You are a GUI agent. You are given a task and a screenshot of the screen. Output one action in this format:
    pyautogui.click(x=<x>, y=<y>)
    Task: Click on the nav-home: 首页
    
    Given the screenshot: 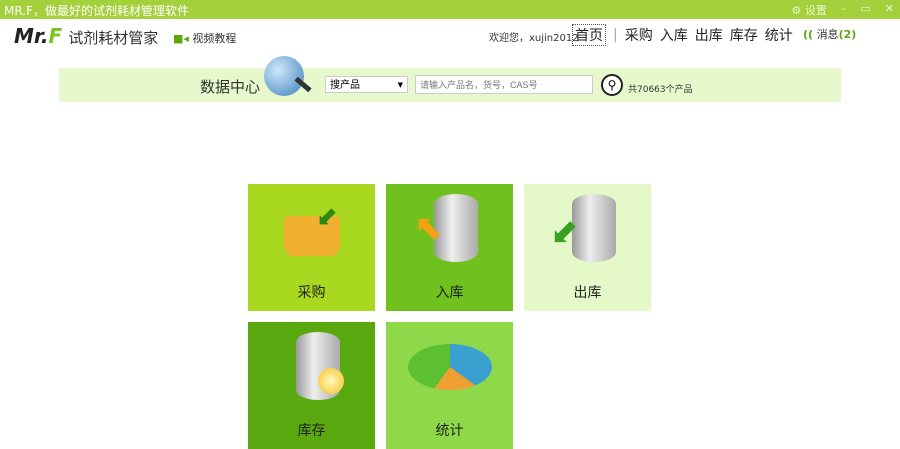 What is the action you would take?
    pyautogui.click(x=589, y=35)
    